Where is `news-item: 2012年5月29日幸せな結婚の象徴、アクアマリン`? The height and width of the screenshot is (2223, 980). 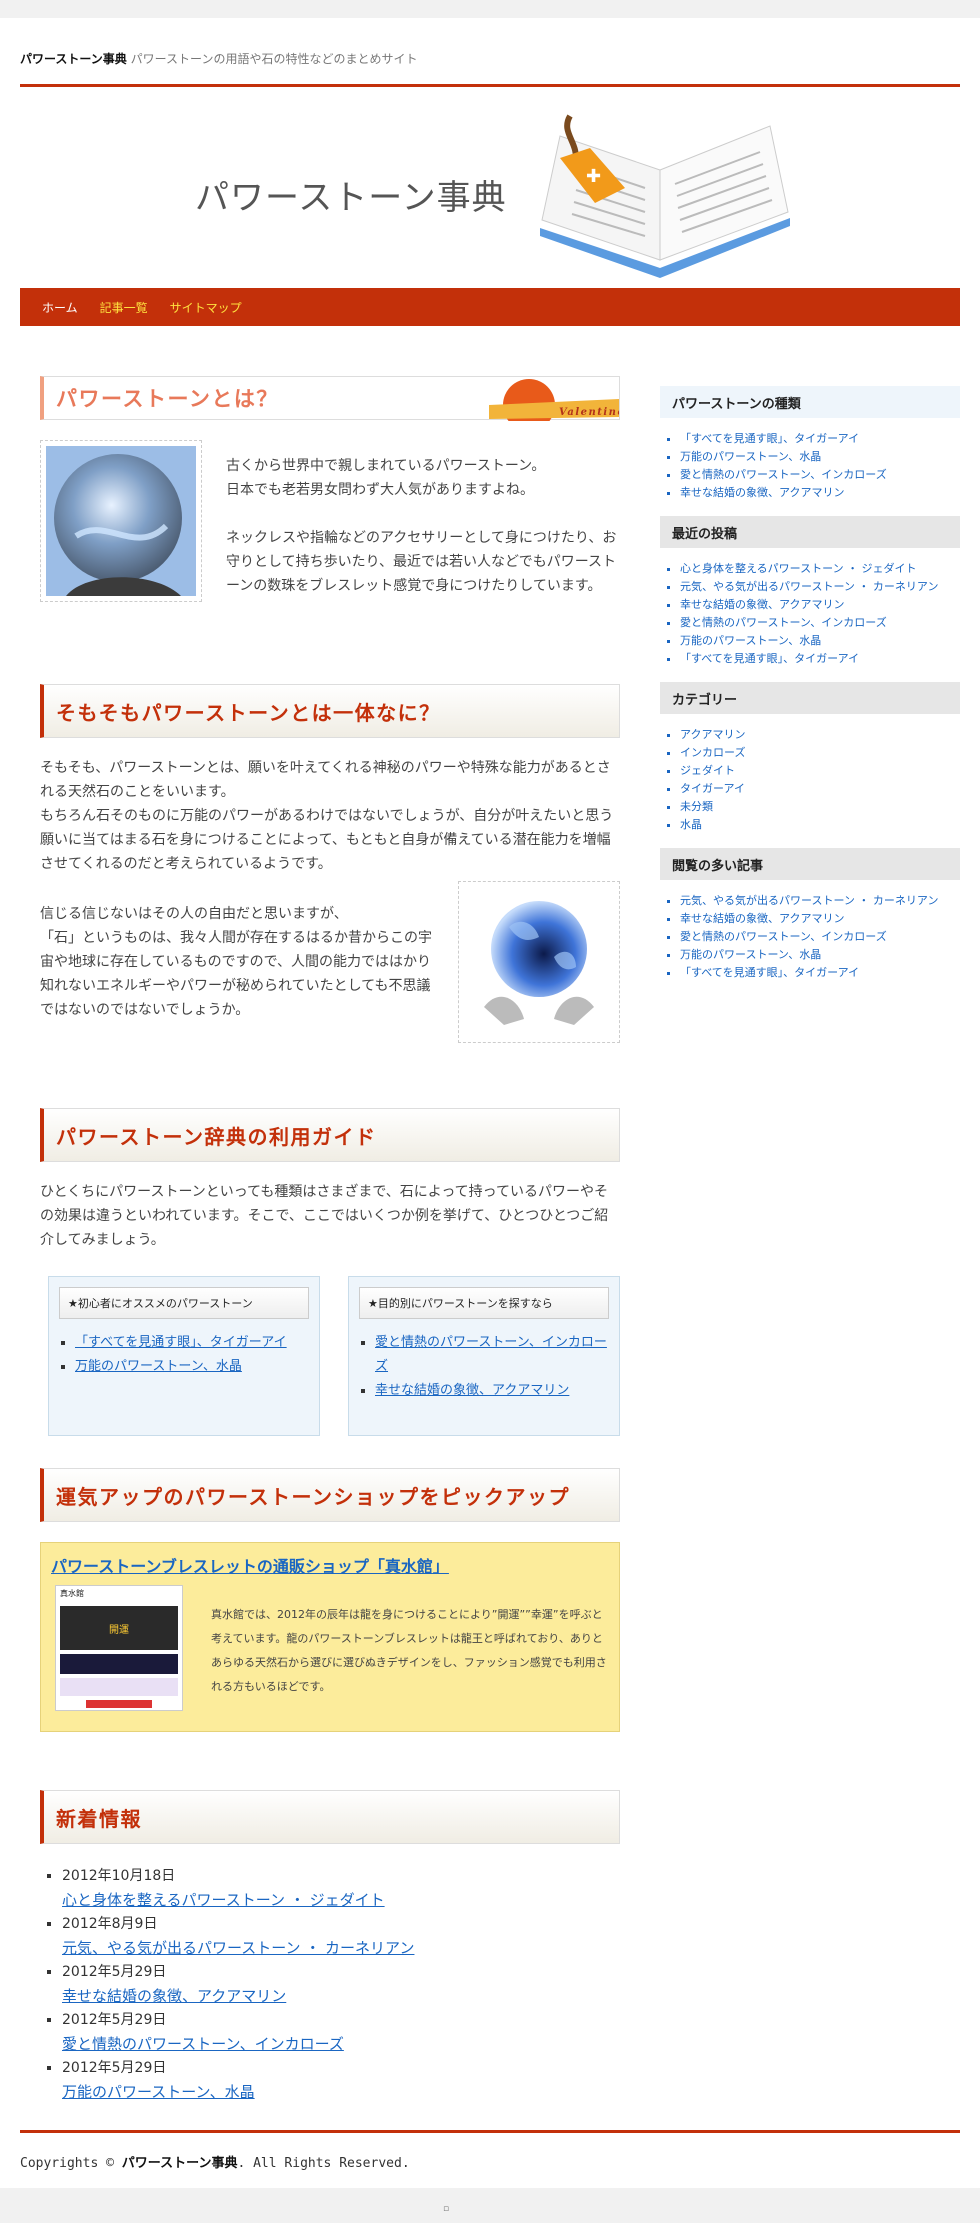 news-item: 2012年5月29日幸せな結婚の象徴、アクアマリン is located at coordinates (238, 1984).